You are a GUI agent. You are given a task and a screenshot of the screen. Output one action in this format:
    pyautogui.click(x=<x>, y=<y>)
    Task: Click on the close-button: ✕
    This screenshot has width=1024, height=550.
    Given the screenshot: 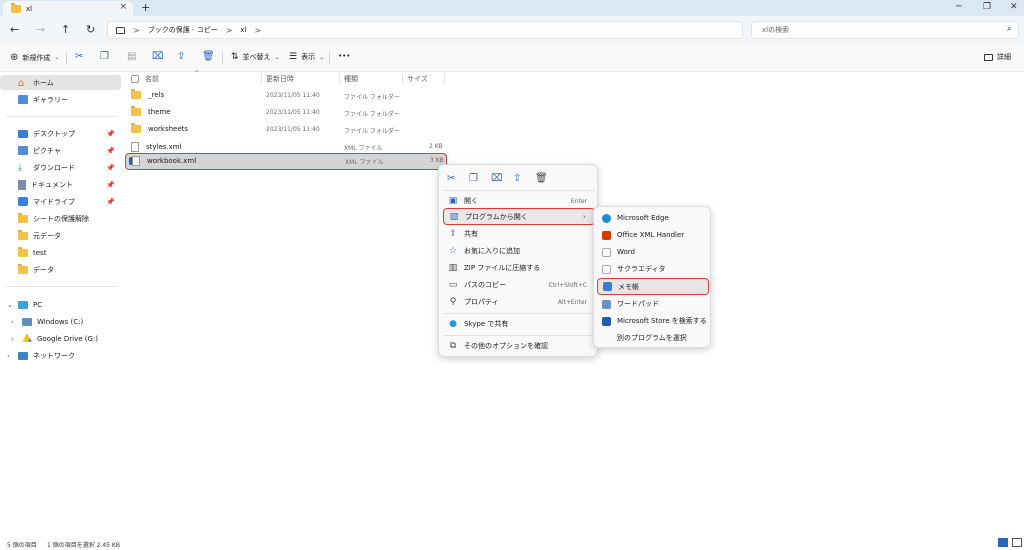 What is the action you would take?
    pyautogui.click(x=1014, y=7)
    